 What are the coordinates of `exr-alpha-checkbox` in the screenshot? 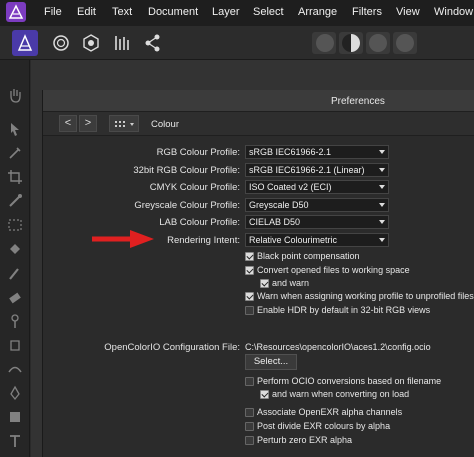 It's located at (249, 412).